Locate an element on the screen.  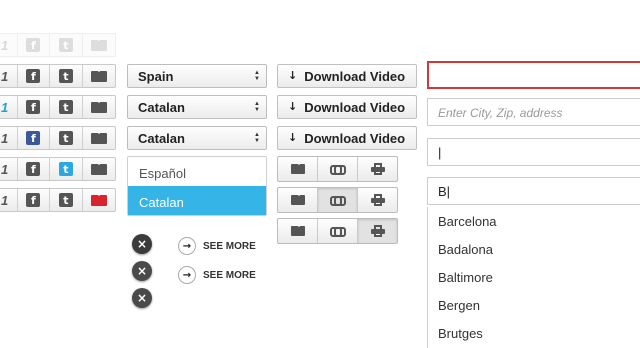
autocomplete-item: Badalona is located at coordinates (534, 249).